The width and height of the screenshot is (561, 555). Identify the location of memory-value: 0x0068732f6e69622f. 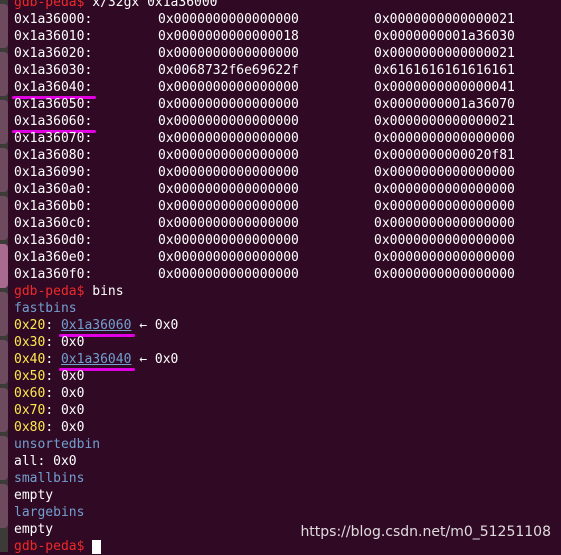
(228, 70).